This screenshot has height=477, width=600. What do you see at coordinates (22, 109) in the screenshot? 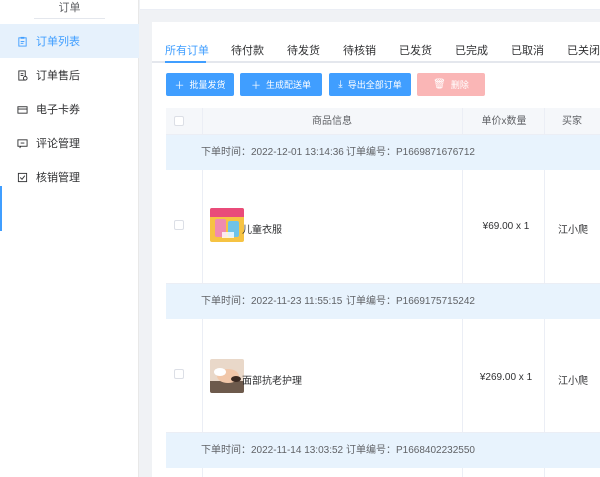
I see `card-icon` at bounding box center [22, 109].